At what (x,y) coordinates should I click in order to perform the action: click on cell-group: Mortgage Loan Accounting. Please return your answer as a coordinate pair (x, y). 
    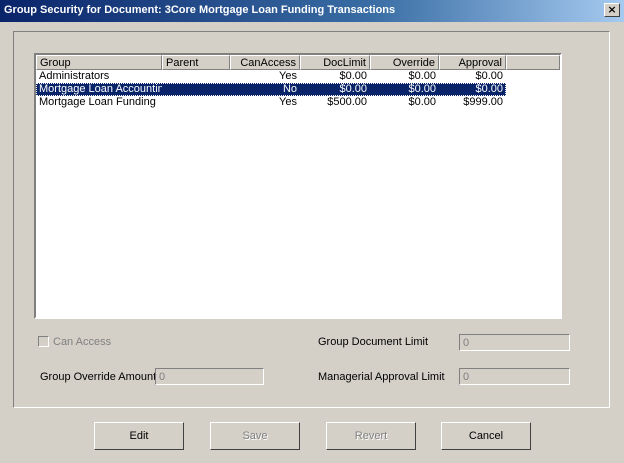
    Looking at the image, I should click on (100, 89).